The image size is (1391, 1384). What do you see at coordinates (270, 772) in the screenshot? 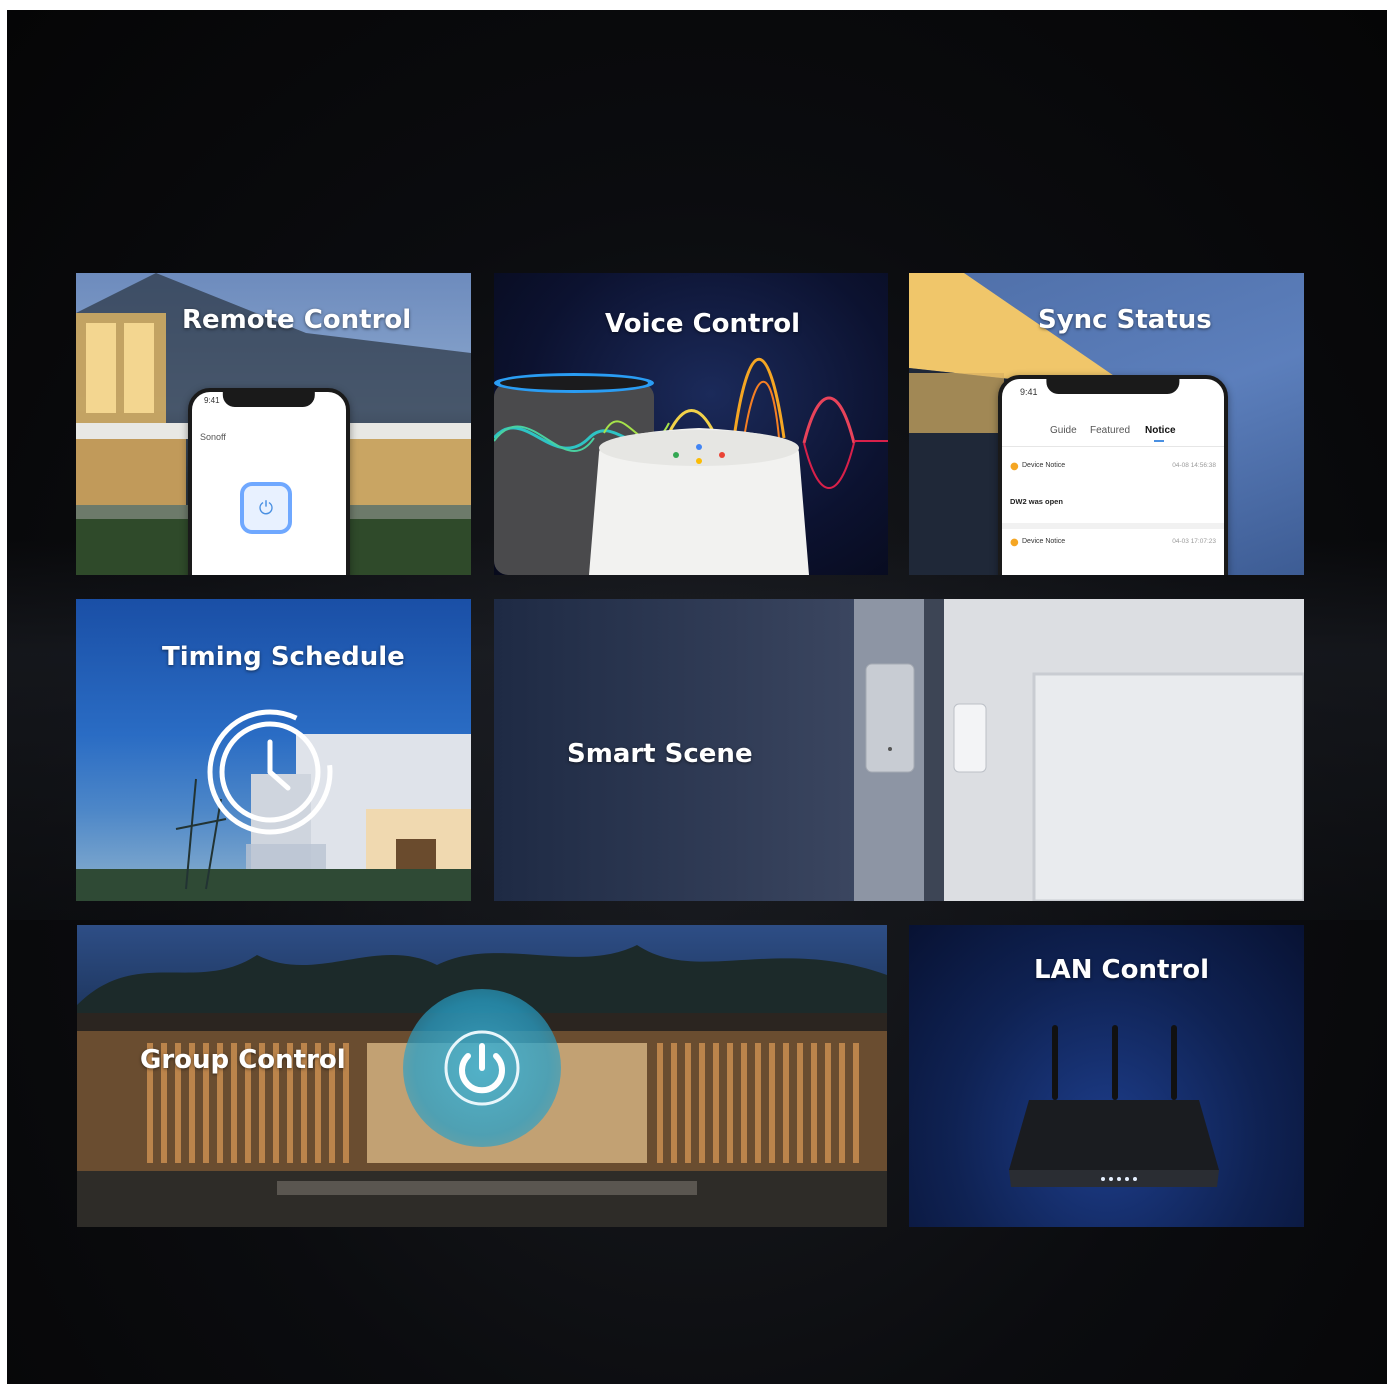
I see `clock-icon` at bounding box center [270, 772].